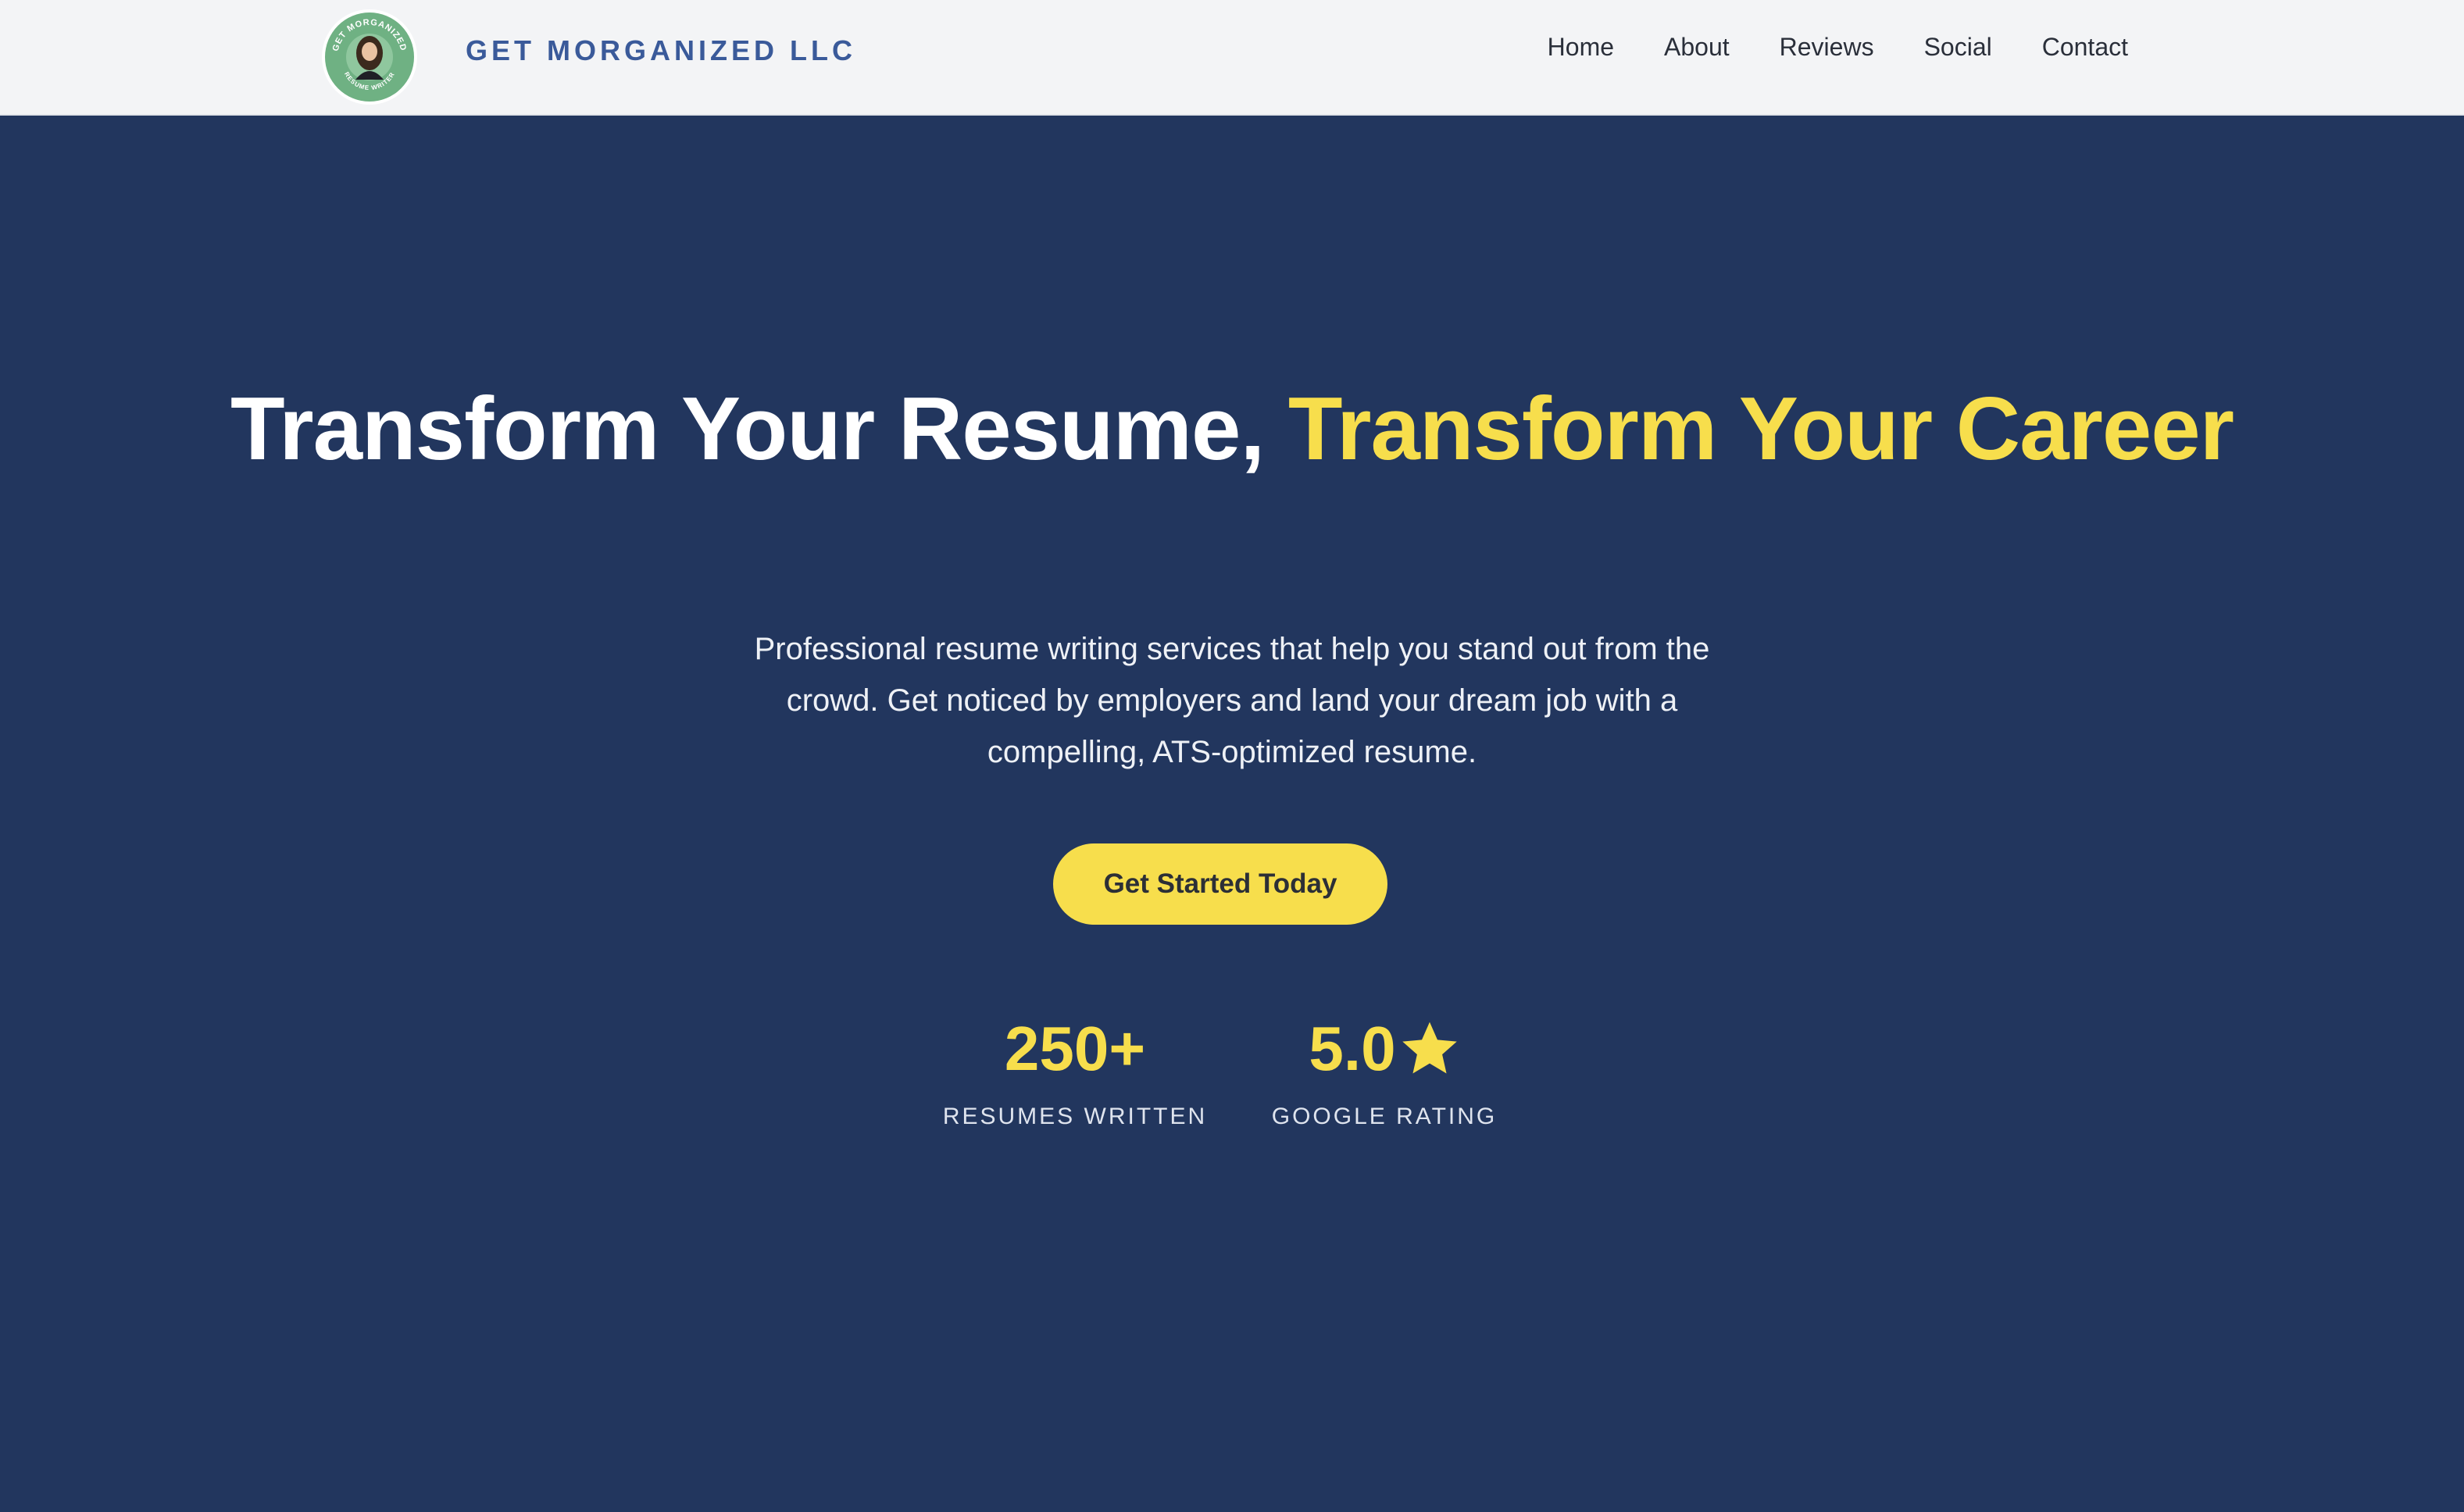 Image resolution: width=2464 pixels, height=1512 pixels. Describe the element at coordinates (1827, 47) in the screenshot. I see `nav-reviews: Reviews` at that location.